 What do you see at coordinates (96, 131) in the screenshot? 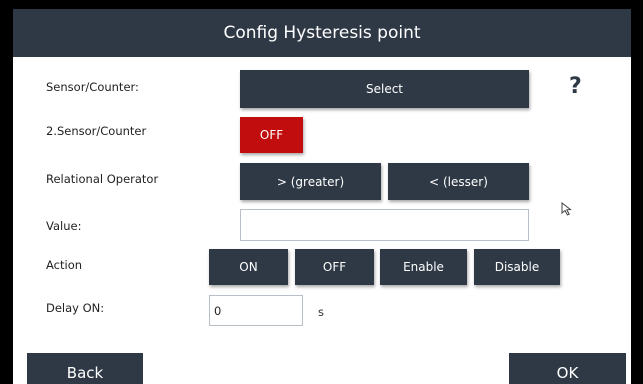
I see `second-sensor-label: 2.Sensor/Counter` at bounding box center [96, 131].